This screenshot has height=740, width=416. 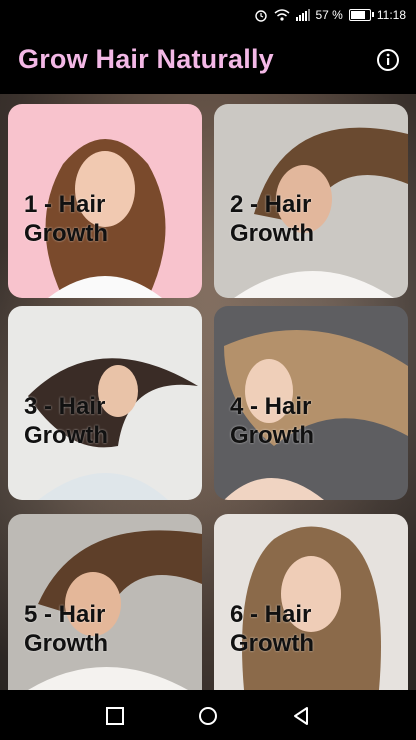 I want to click on signal-percent: 57 %, so click(x=329, y=15).